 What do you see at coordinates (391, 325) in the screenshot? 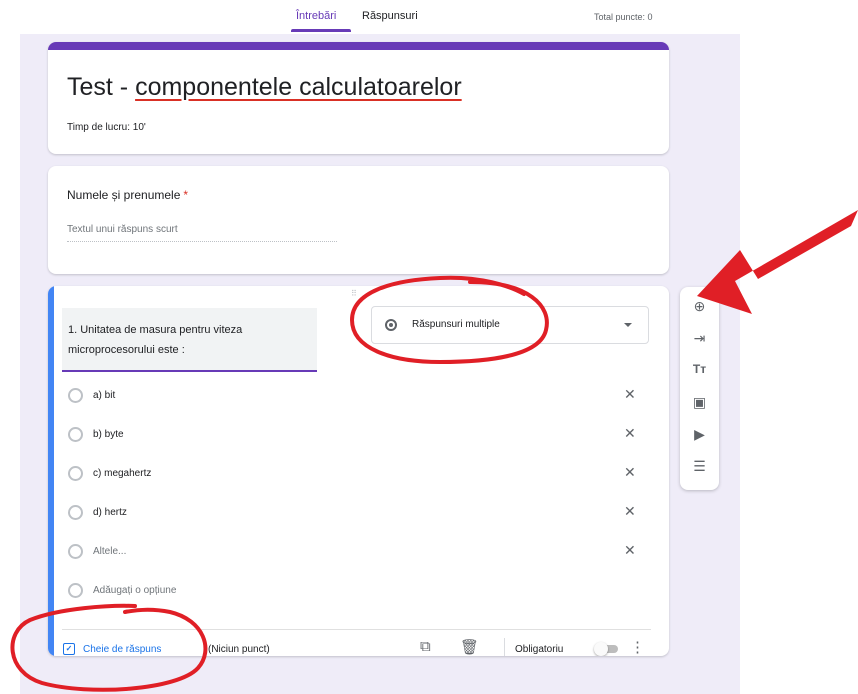
I see `multiple-choice-icon` at bounding box center [391, 325].